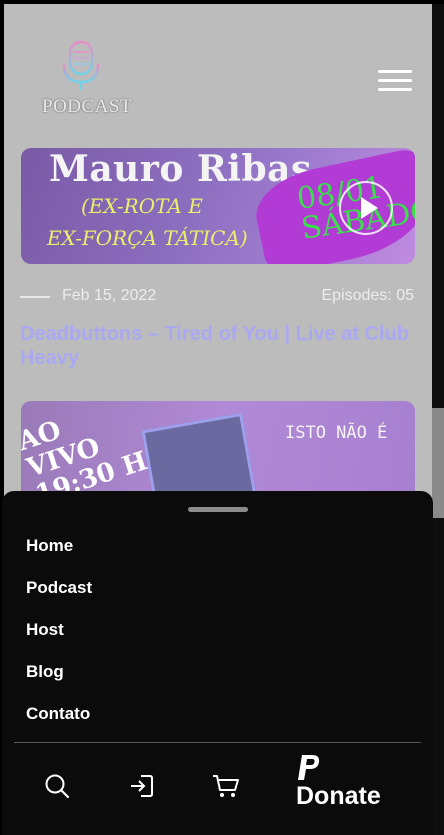 This screenshot has width=444, height=835. I want to click on nav-menu: Home Podcast Host Blog Contato, so click(59, 634).